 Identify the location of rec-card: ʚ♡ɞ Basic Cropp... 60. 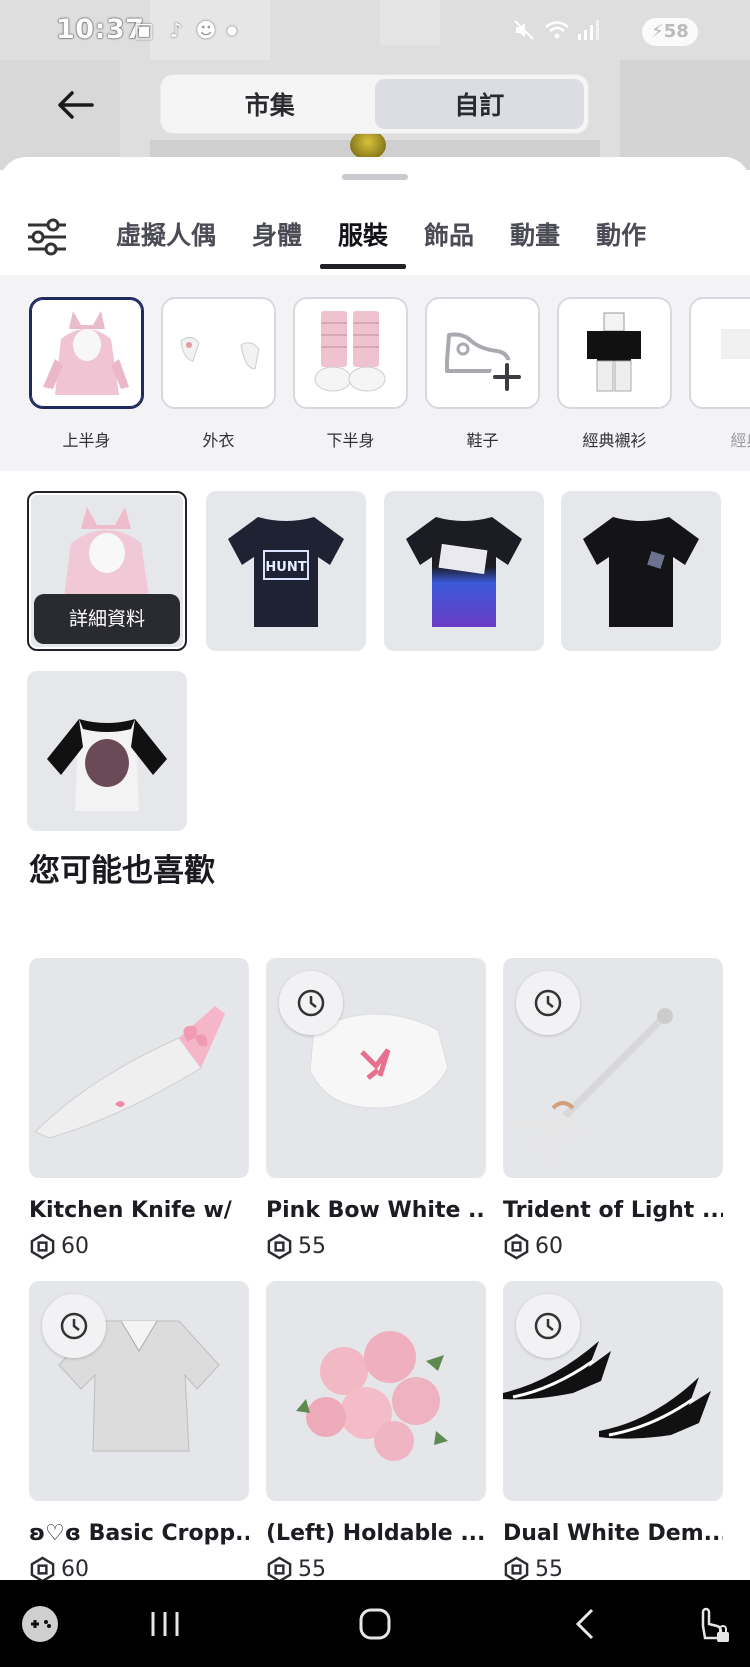
(139, 1430).